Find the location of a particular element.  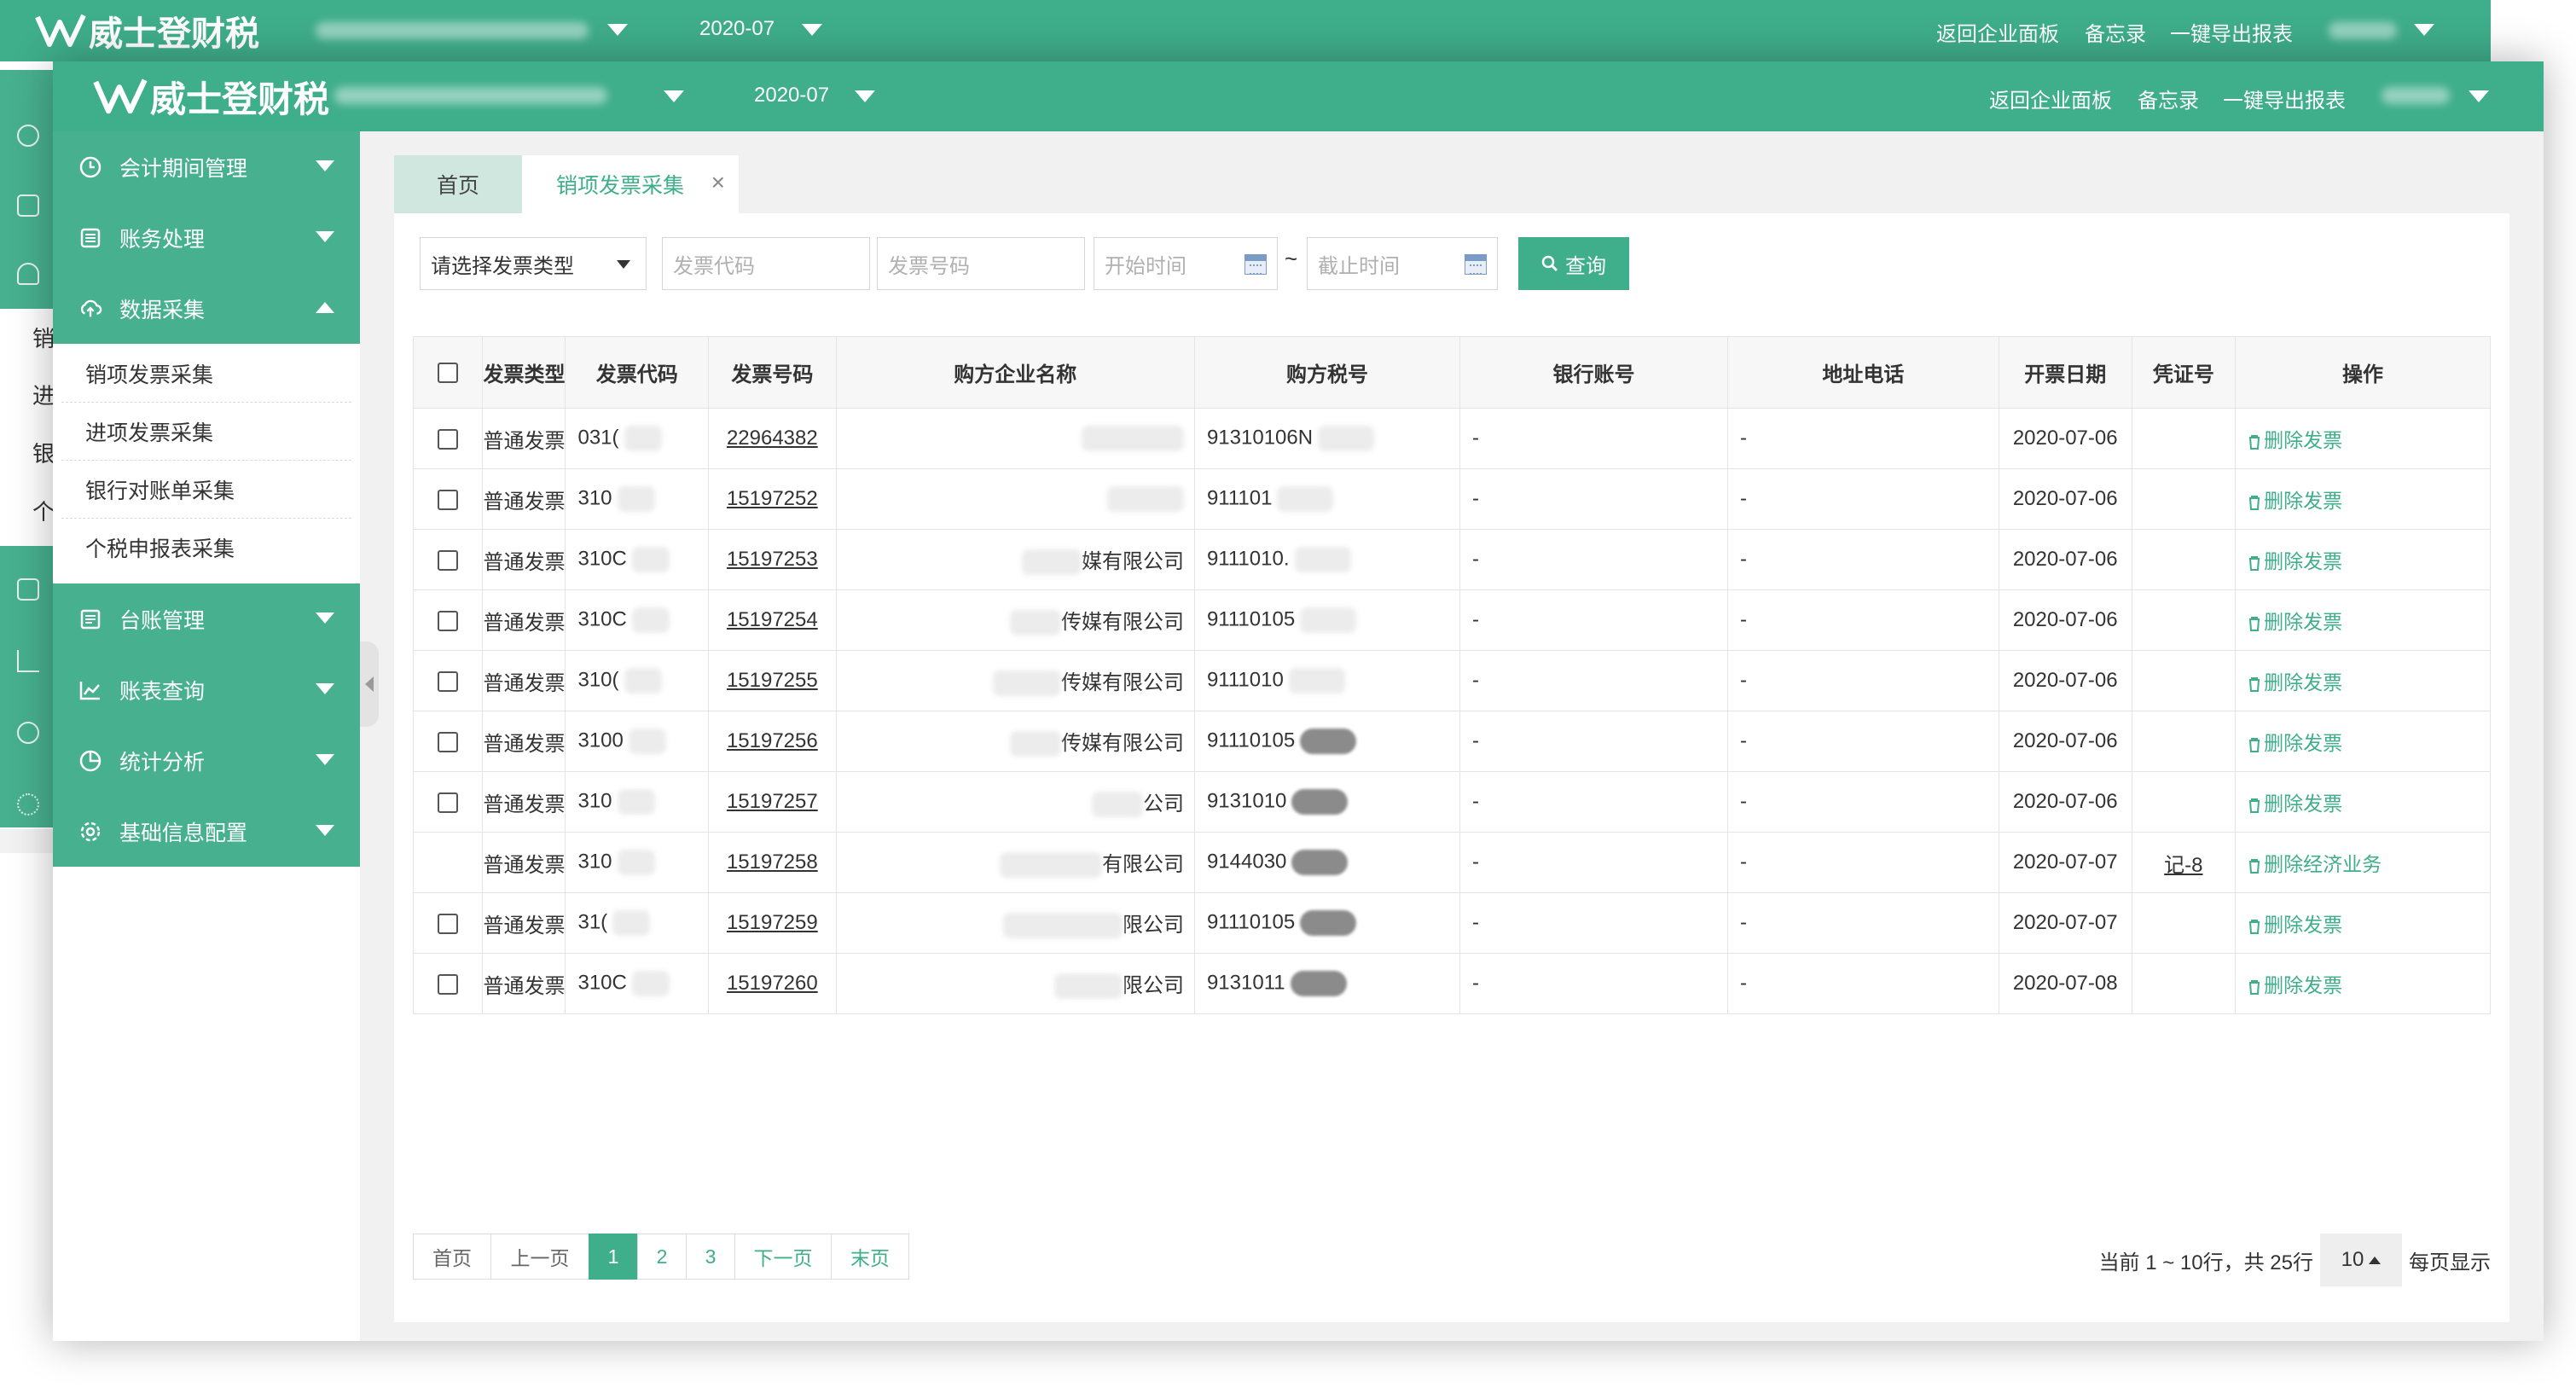

cell-invoice-number: 15197256 is located at coordinates (772, 741).